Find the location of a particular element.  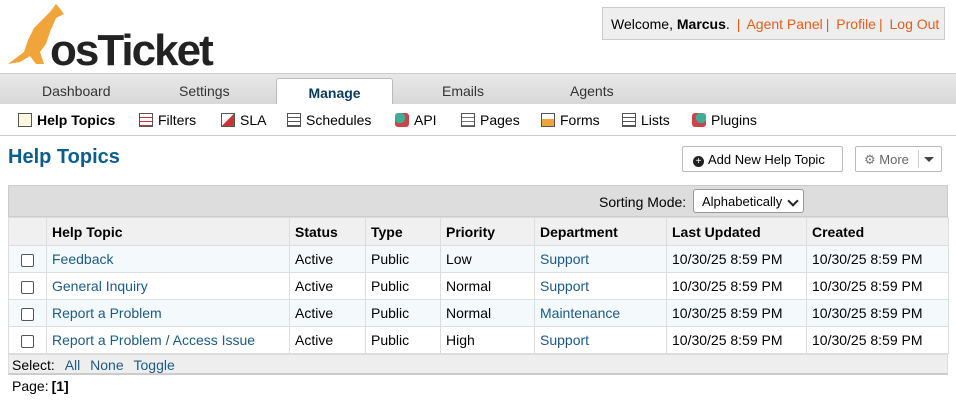

topic-cell: Feedback is located at coordinates (168, 259).